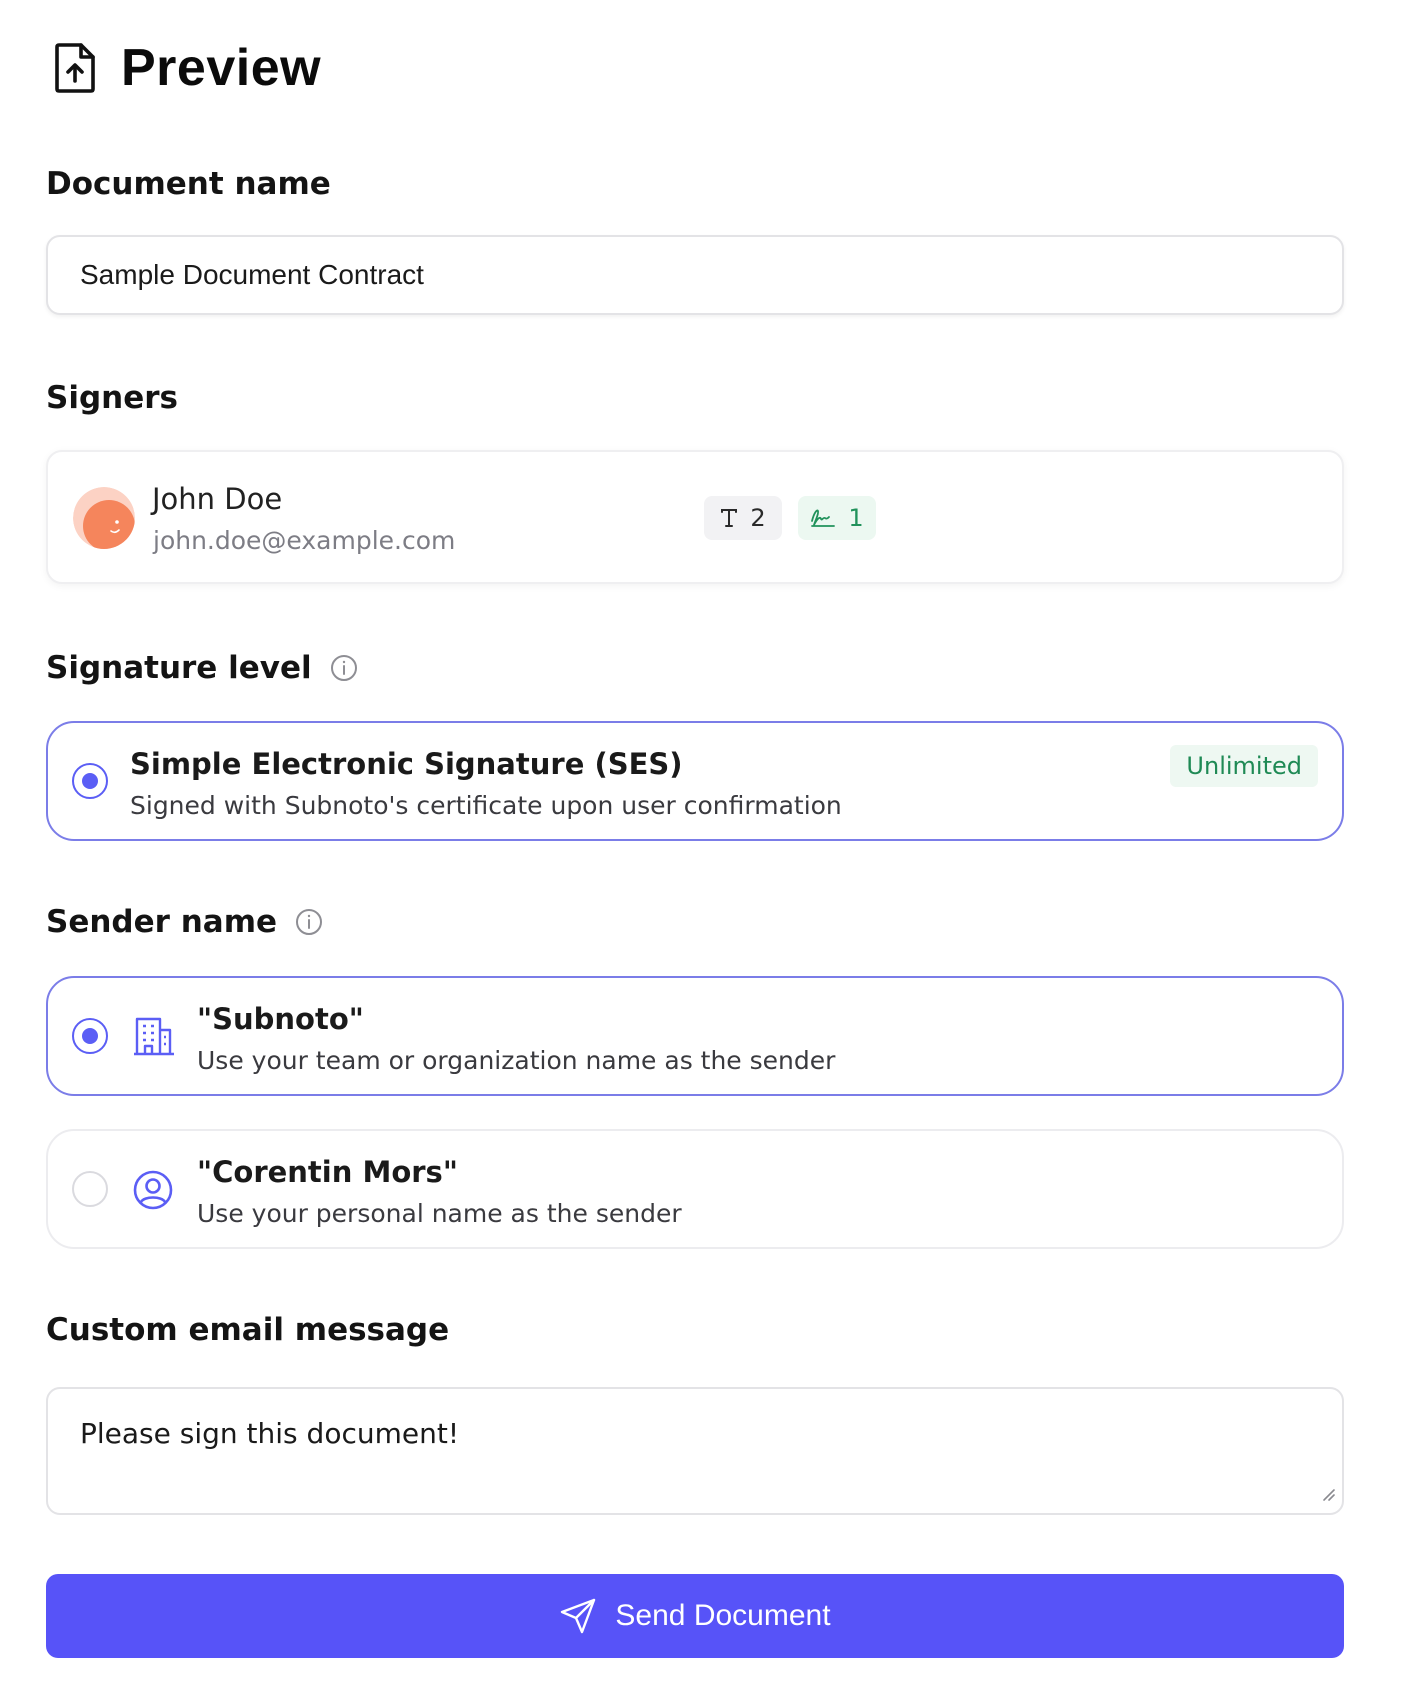  I want to click on signers-label: Signers, so click(112, 398).